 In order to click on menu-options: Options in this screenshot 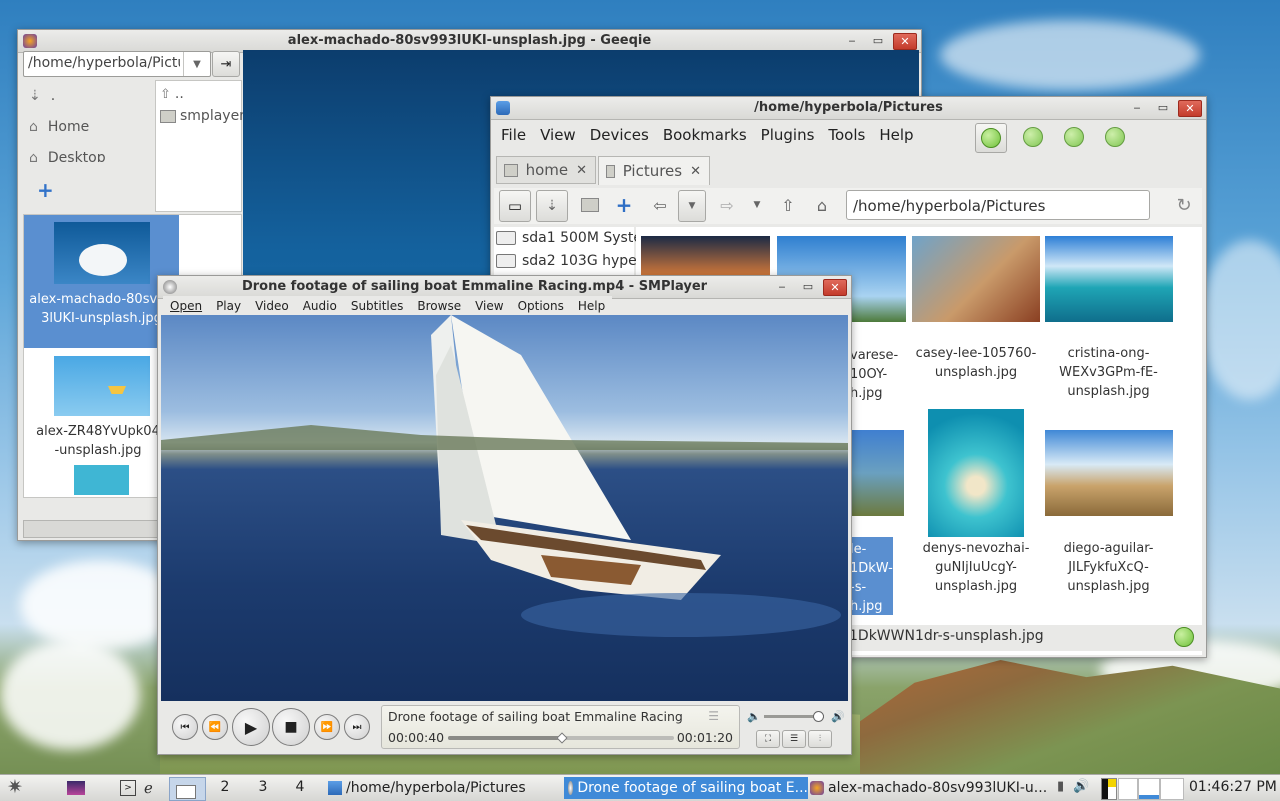, I will do `click(541, 306)`.